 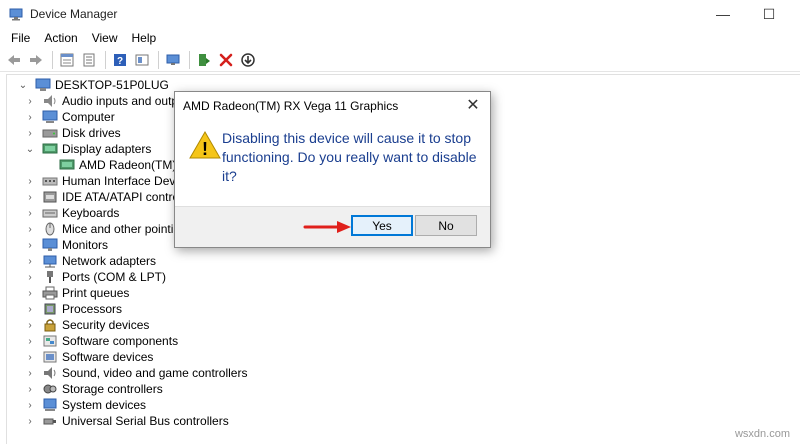 I want to click on close-icon: ✕, so click(x=473, y=105).